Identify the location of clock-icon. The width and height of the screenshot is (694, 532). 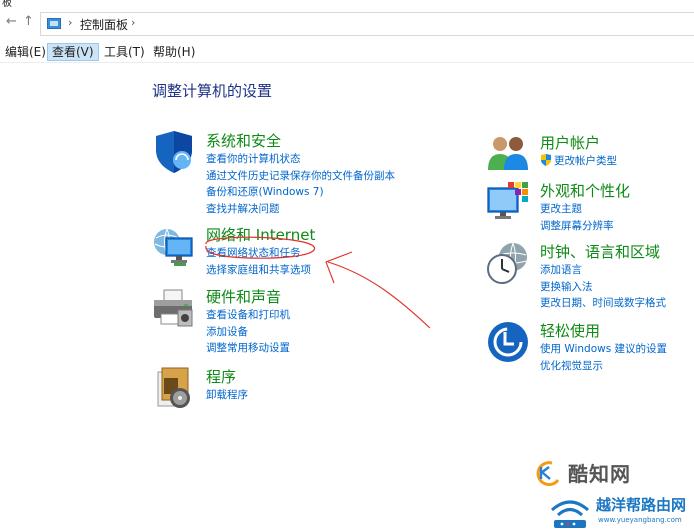
(508, 263).